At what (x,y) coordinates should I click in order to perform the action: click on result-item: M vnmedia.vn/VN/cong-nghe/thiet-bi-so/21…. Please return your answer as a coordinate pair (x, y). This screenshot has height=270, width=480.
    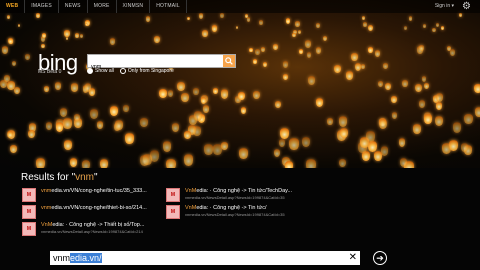
    Looking at the image, I should click on (84, 212).